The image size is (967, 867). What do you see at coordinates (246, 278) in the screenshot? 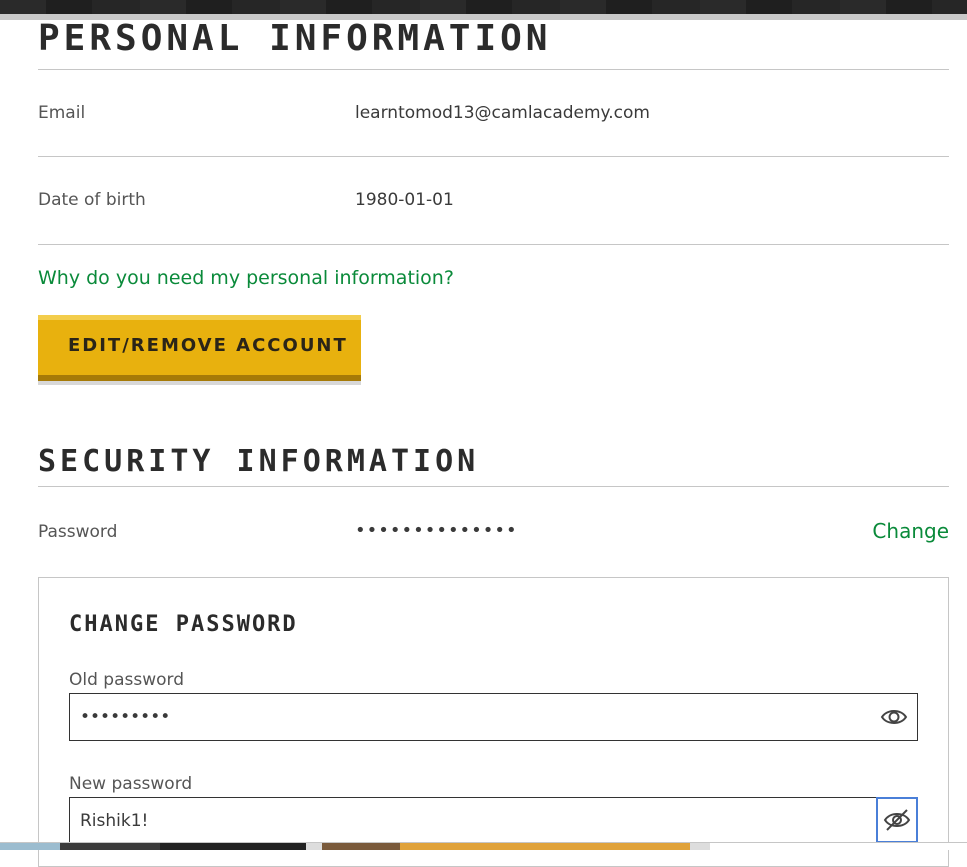
I see `why-personal-info-link: Why do you need my personal information?` at bounding box center [246, 278].